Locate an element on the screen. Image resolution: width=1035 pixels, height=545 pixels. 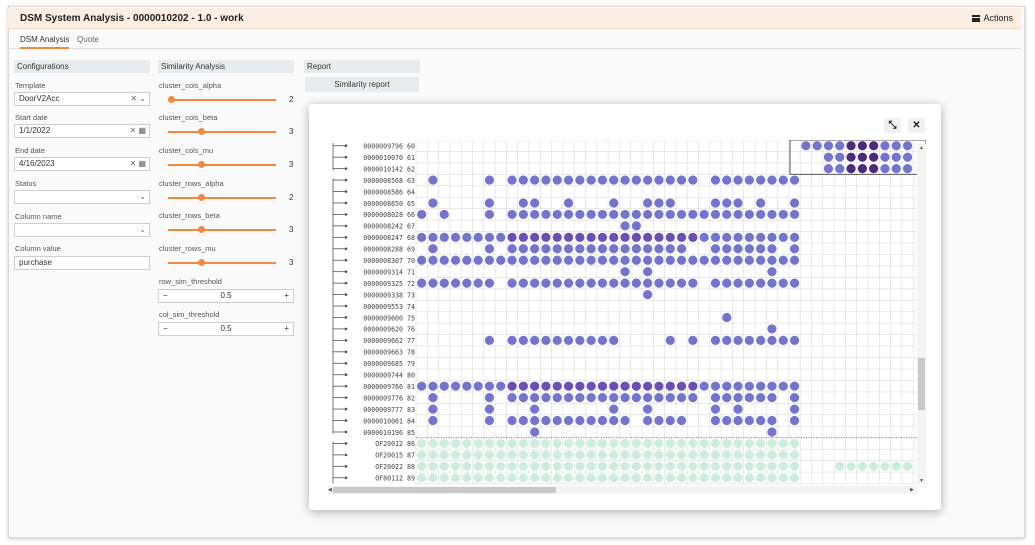
slider-thumb is located at coordinates (171, 99).